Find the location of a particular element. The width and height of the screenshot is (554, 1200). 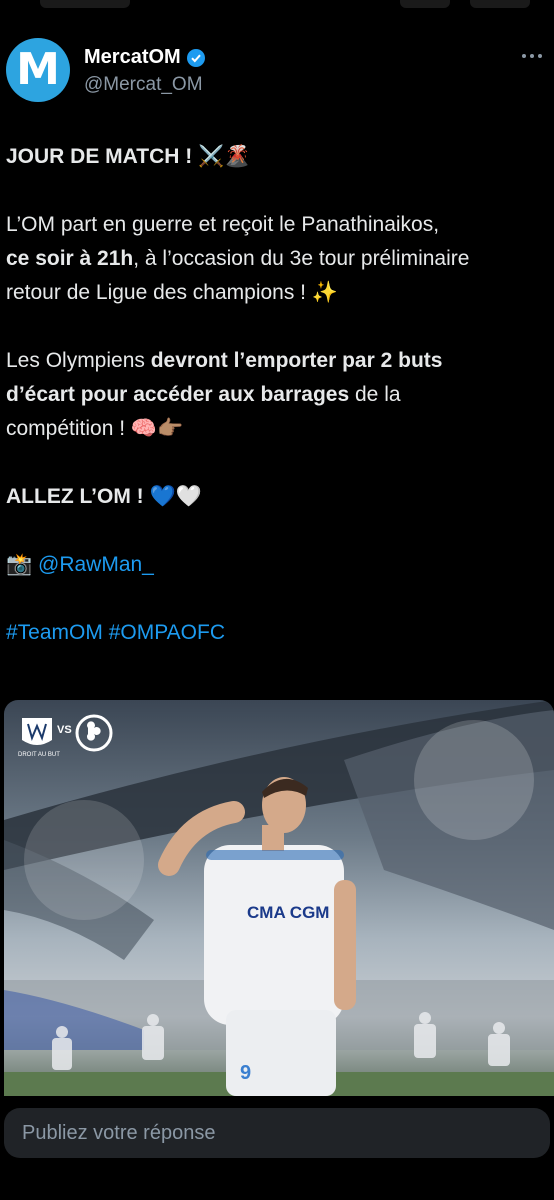

status-bar is located at coordinates (277, 11).